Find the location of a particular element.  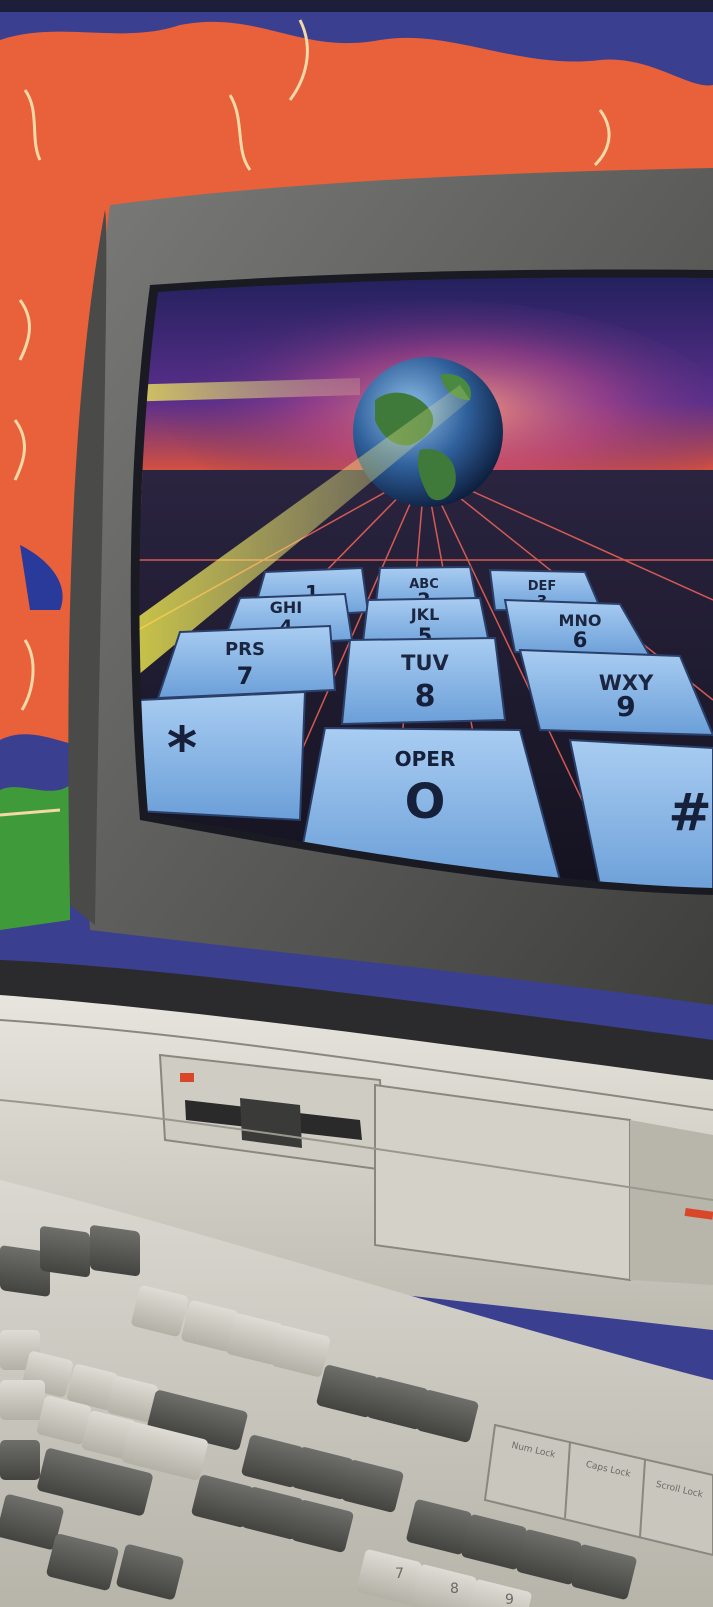

numpad-key-8-label: 8 is located at coordinates (454, 1589).